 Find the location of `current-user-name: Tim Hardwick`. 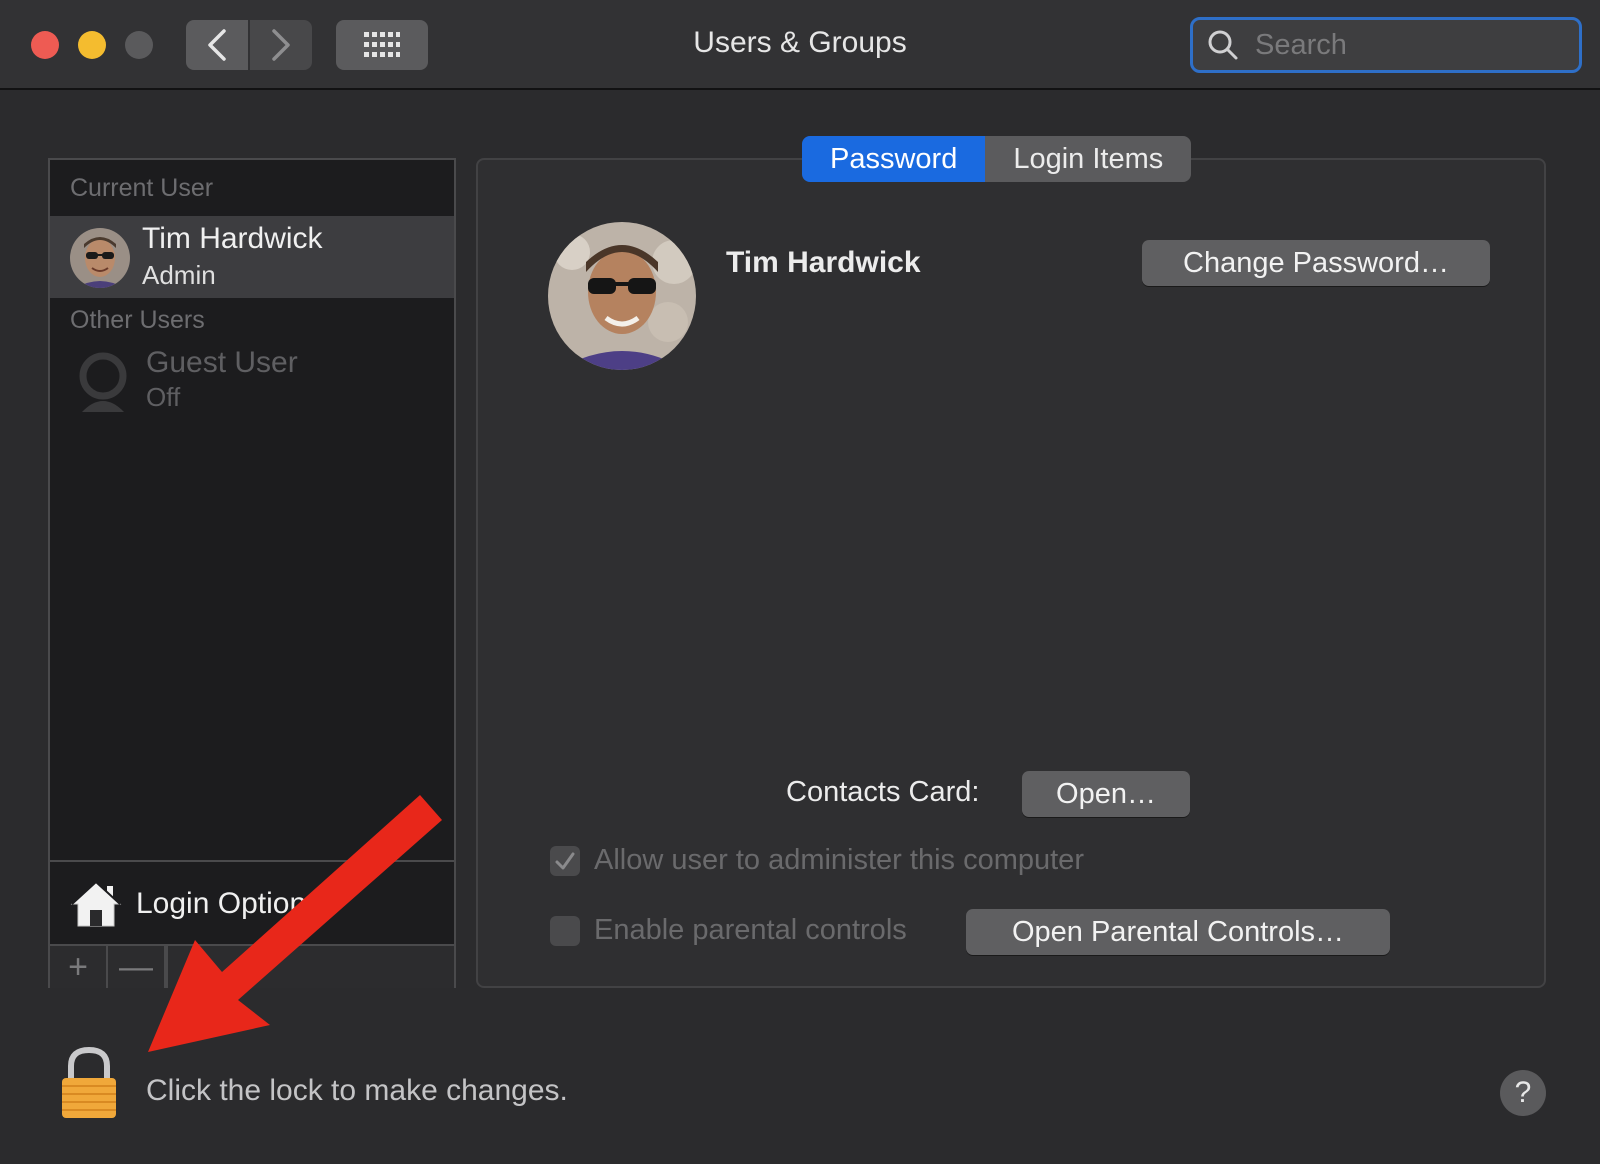

current-user-name: Tim Hardwick is located at coordinates (232, 238).